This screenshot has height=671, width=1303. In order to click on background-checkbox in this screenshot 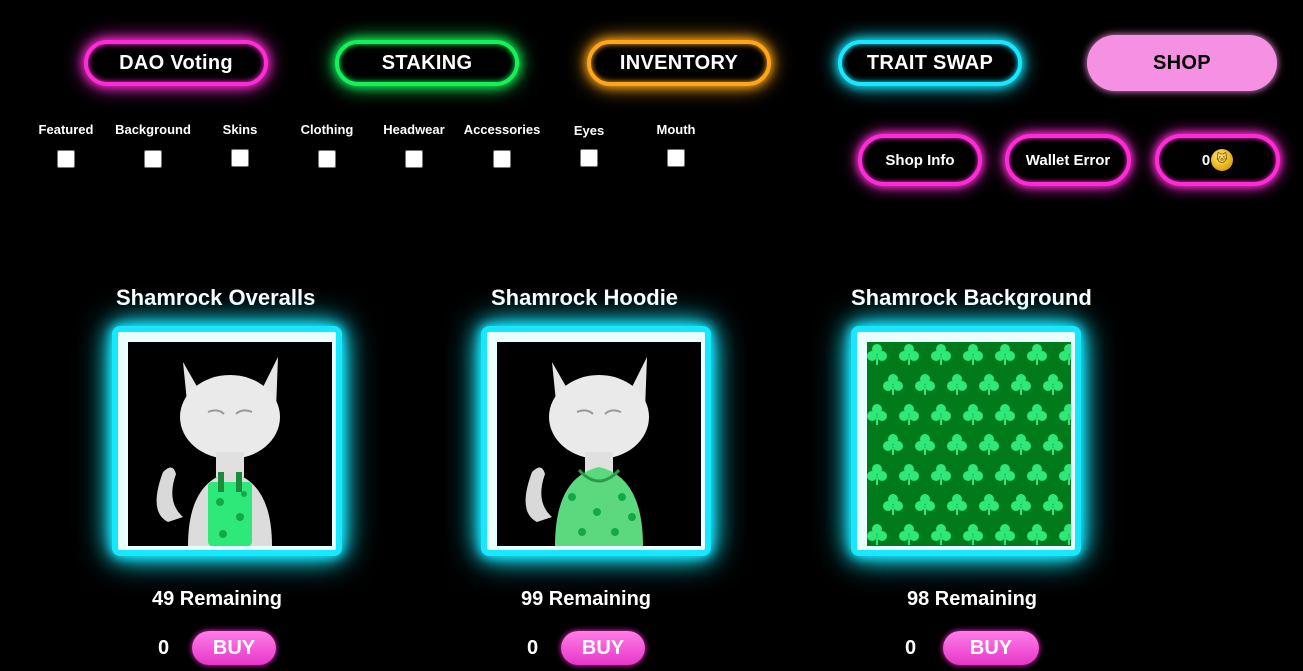, I will do `click(153, 159)`.